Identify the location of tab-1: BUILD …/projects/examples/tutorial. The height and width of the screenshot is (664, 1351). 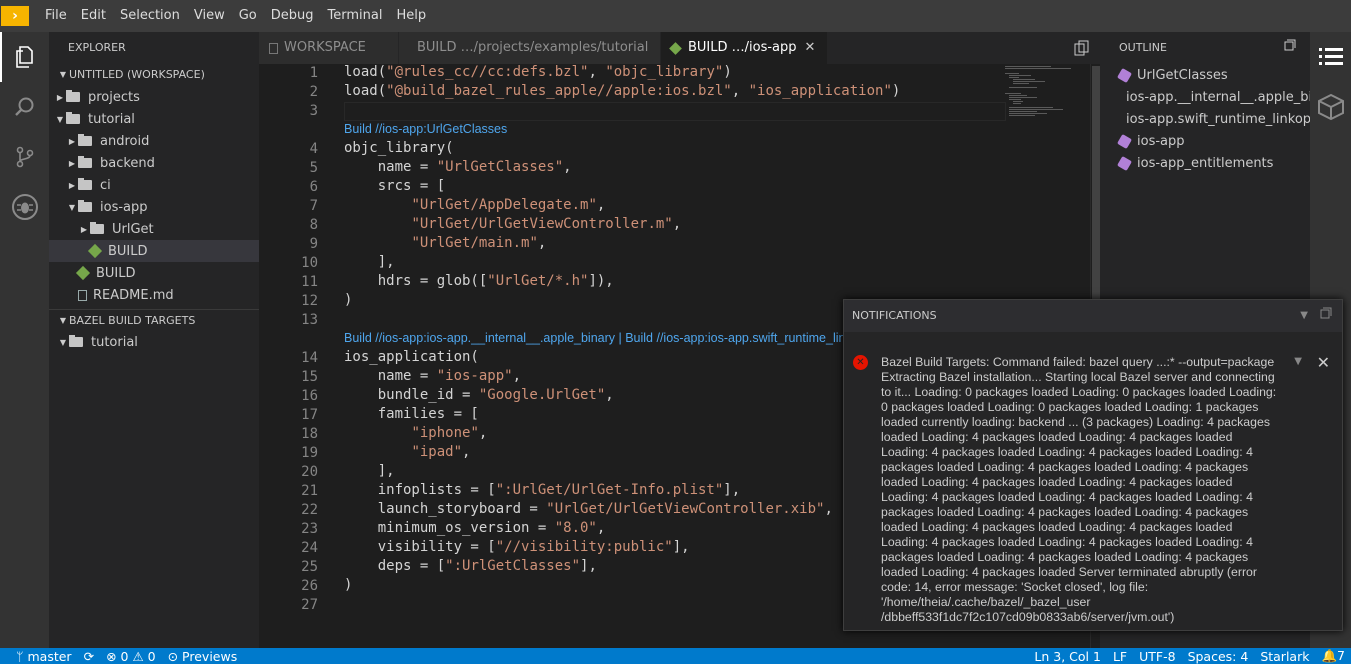
(530, 48).